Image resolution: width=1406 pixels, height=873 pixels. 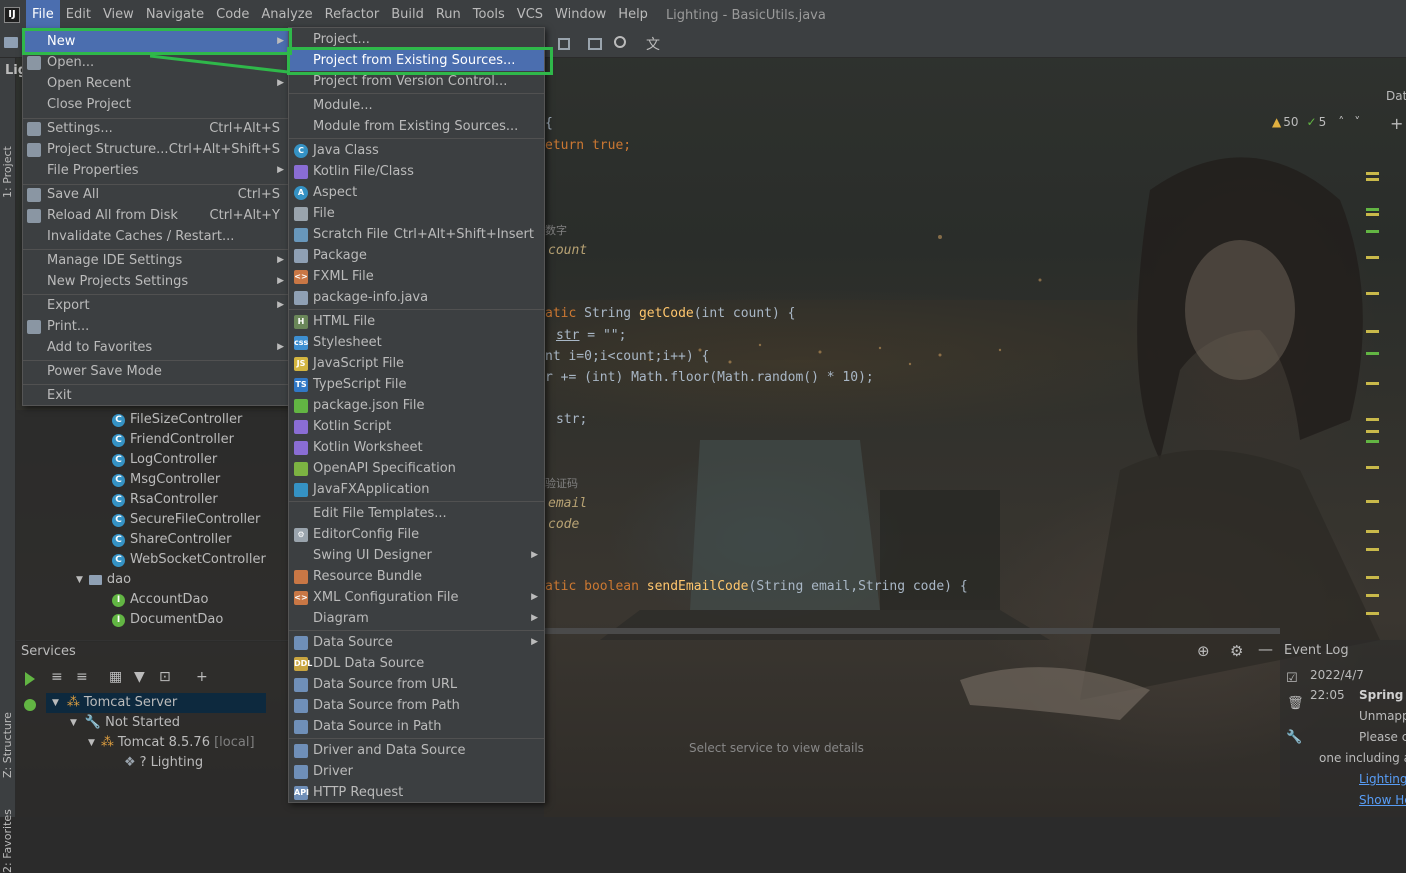 What do you see at coordinates (115, 677) in the screenshot?
I see `group-icon: ▦` at bounding box center [115, 677].